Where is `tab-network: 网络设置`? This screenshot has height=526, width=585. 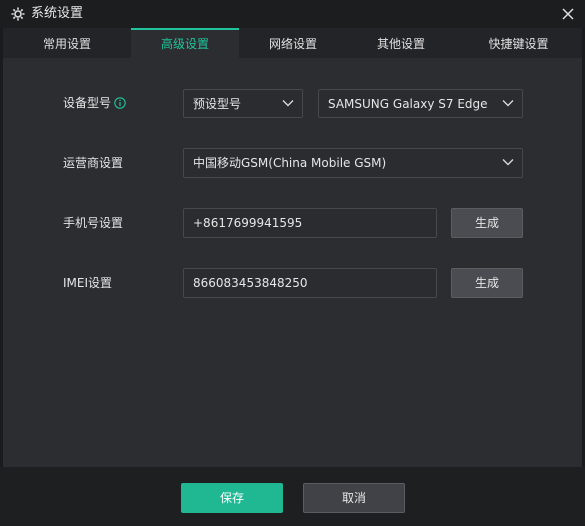
tab-network: 网络设置 is located at coordinates (293, 43).